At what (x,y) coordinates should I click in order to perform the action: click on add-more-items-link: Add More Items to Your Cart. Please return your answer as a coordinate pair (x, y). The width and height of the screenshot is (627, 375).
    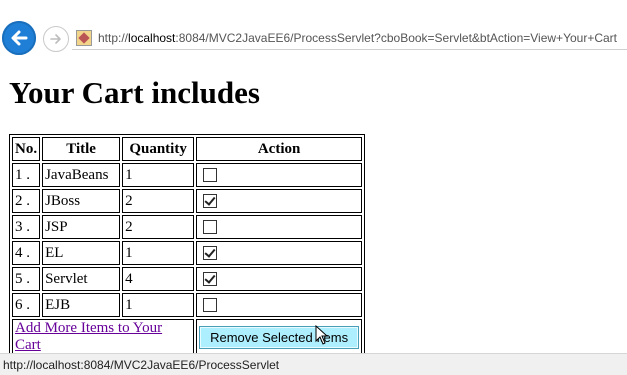
    Looking at the image, I should click on (88, 336).